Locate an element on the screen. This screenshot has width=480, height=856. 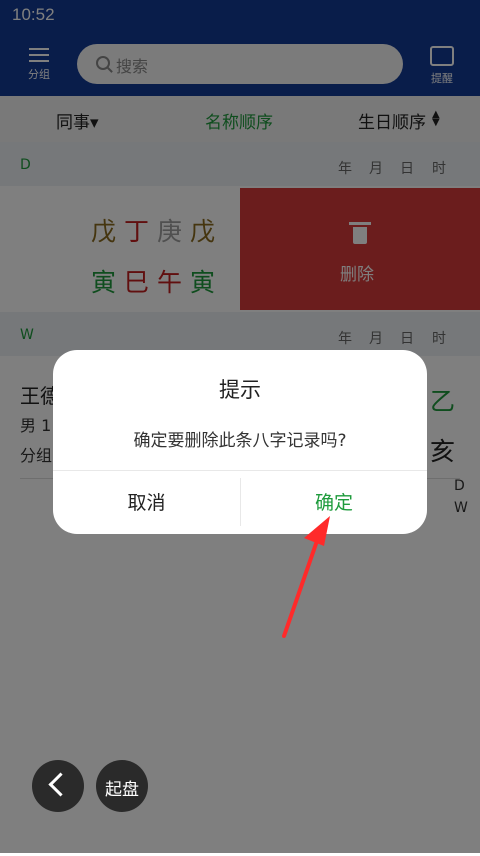
start-chart-label: 起盘 is located at coordinates (122, 790).